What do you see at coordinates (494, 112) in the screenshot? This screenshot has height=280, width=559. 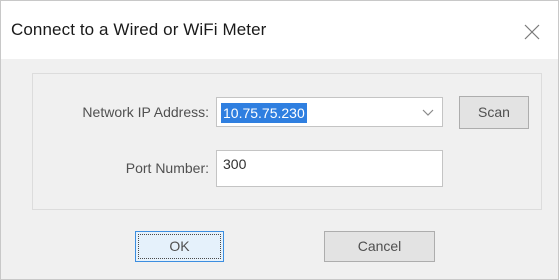 I see `scan-button: Scan` at bounding box center [494, 112].